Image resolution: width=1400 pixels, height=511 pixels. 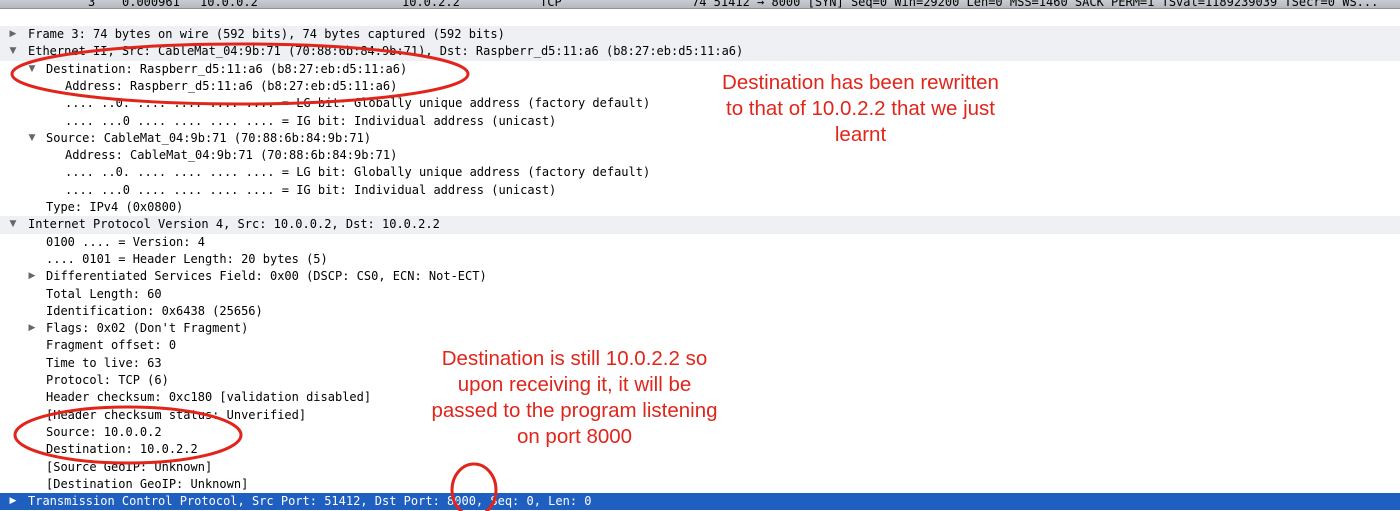 What do you see at coordinates (574, 384) in the screenshot?
I see `annotation-line: upon receiving it, it will be` at bounding box center [574, 384].